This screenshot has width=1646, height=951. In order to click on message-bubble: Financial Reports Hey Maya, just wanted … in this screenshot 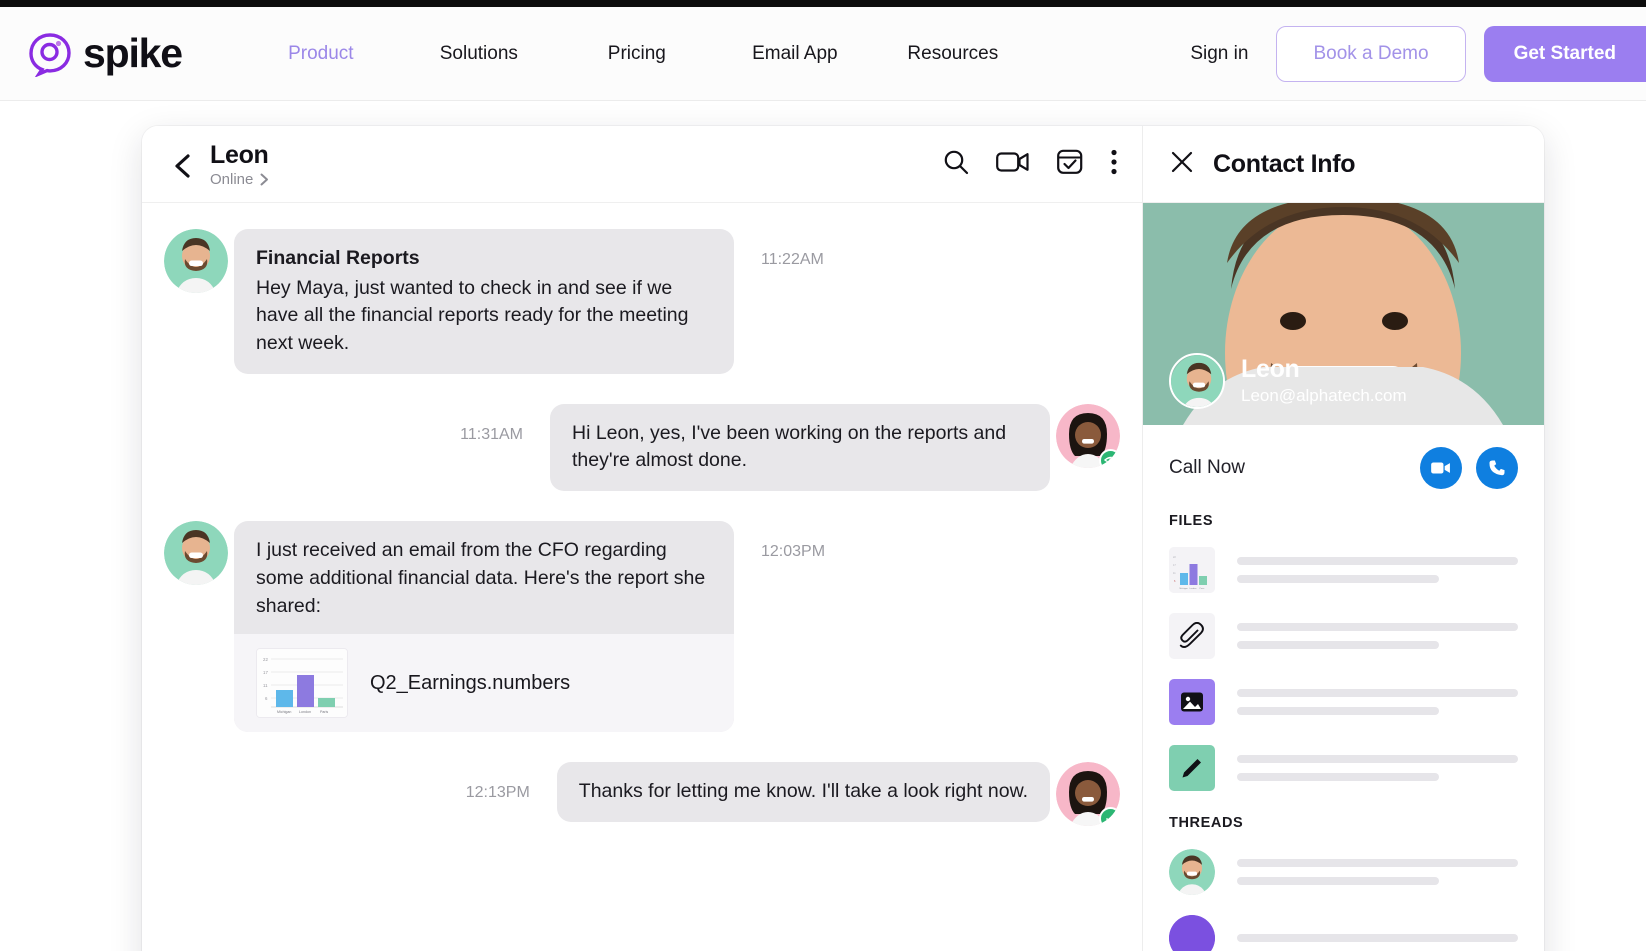, I will do `click(484, 301)`.